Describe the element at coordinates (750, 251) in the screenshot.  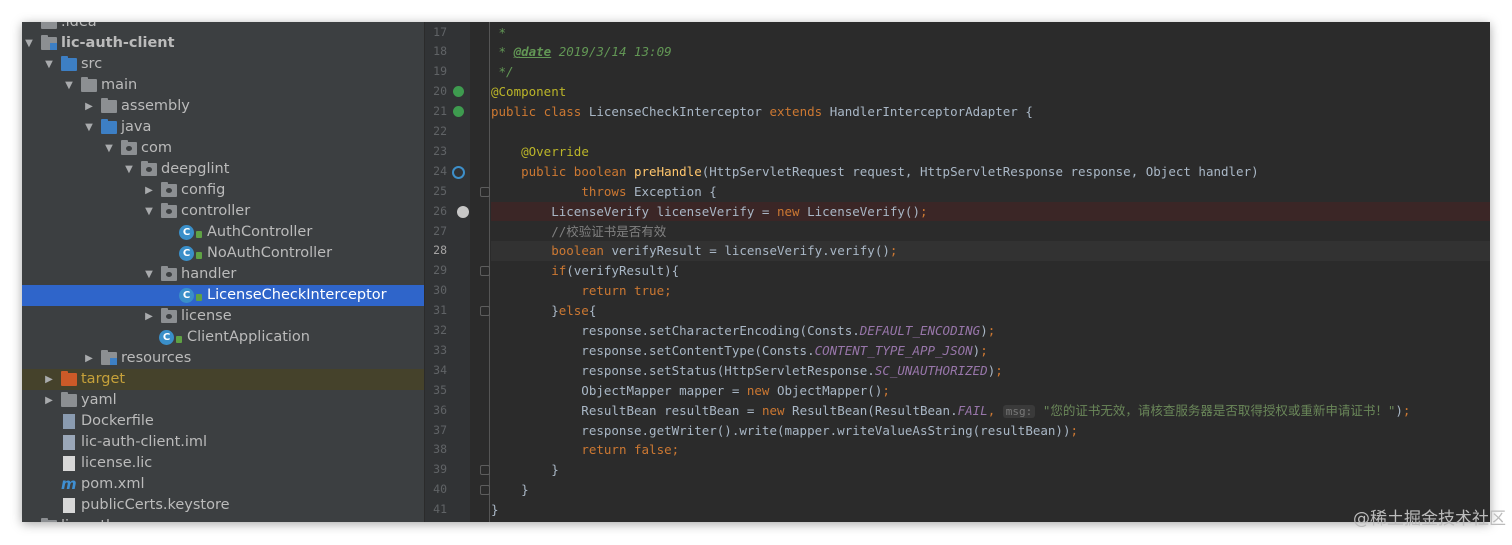
I see `code-token: verifyResult = licenseVerify.verify()` at that location.